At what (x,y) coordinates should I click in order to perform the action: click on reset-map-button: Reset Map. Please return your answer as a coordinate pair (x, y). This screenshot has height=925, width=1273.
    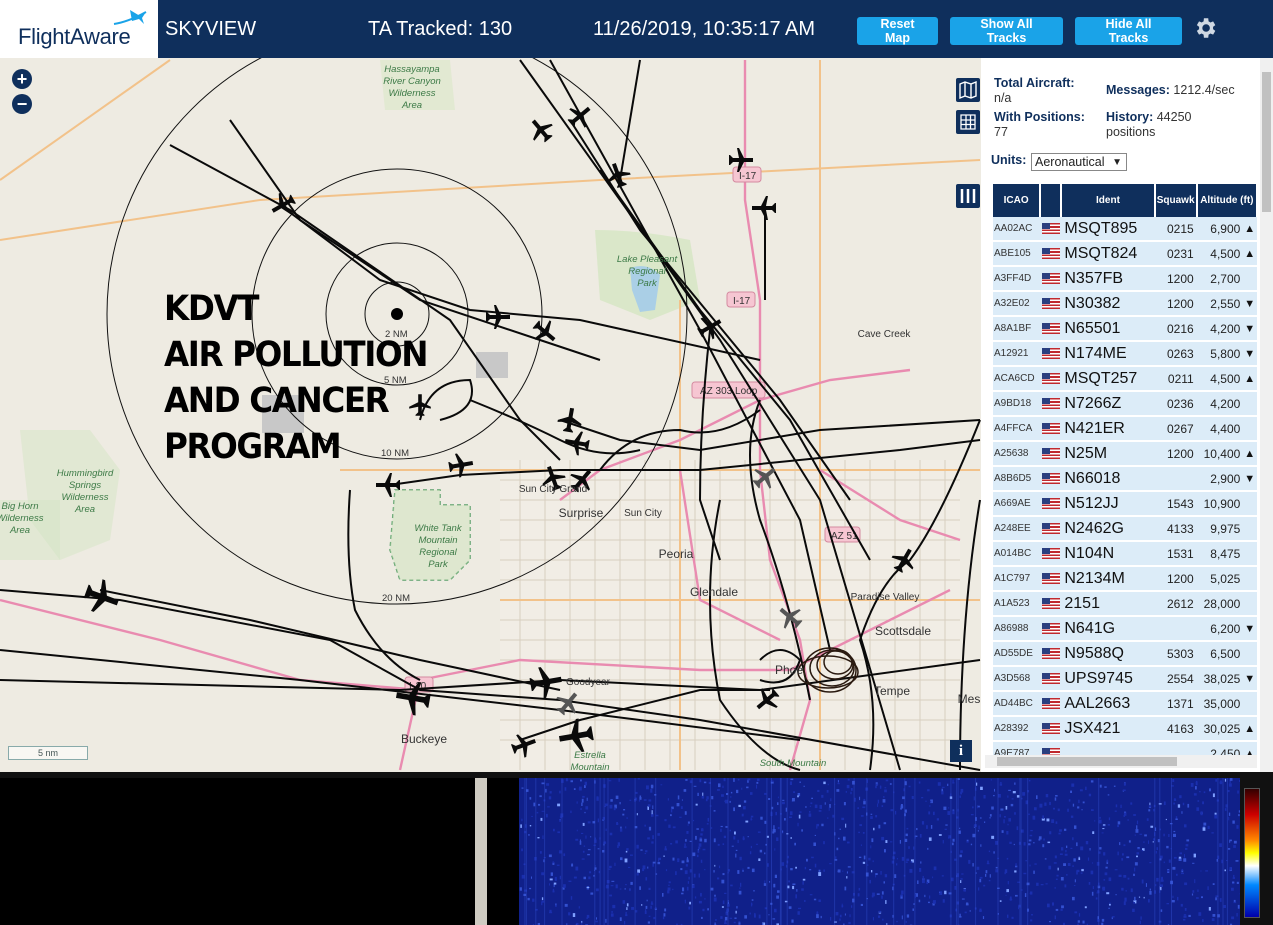
    Looking at the image, I should click on (897, 31).